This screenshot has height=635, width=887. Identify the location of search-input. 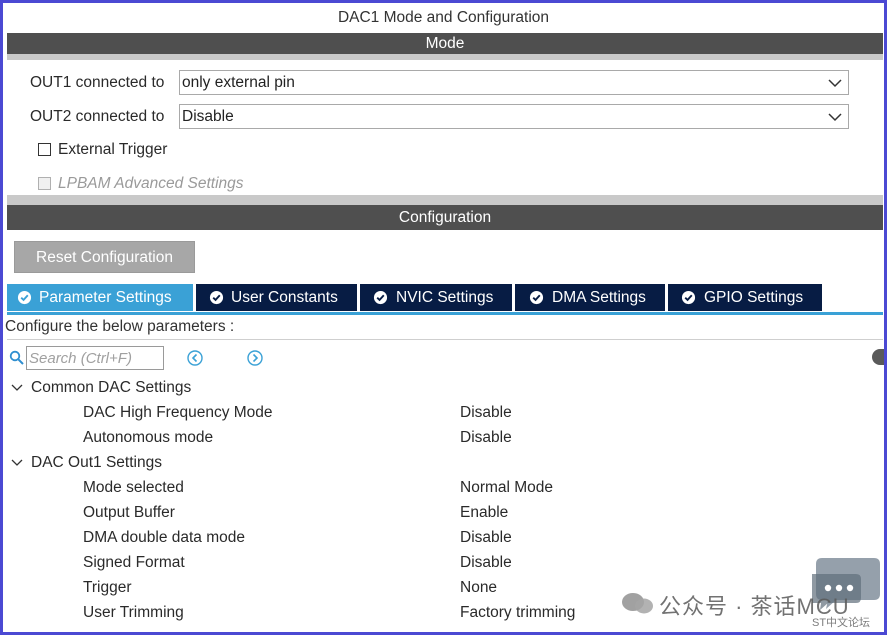
(95, 358).